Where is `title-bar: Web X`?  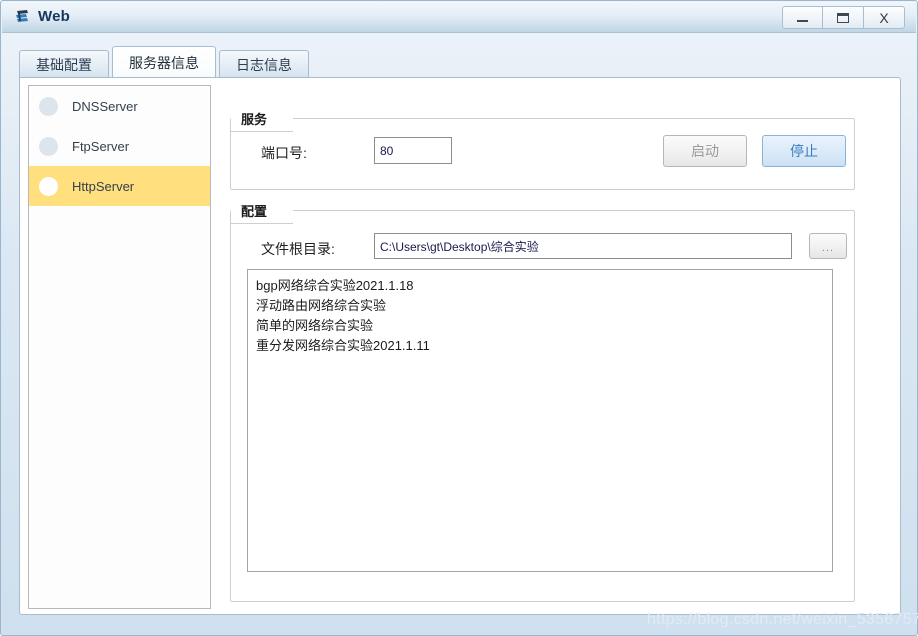 title-bar: Web X is located at coordinates (459, 17).